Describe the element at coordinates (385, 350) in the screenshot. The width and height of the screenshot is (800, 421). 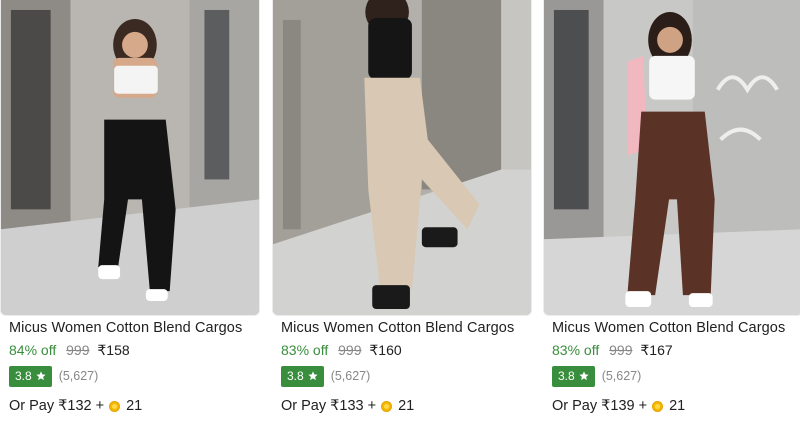
I see `sale-price: ₹160` at that location.